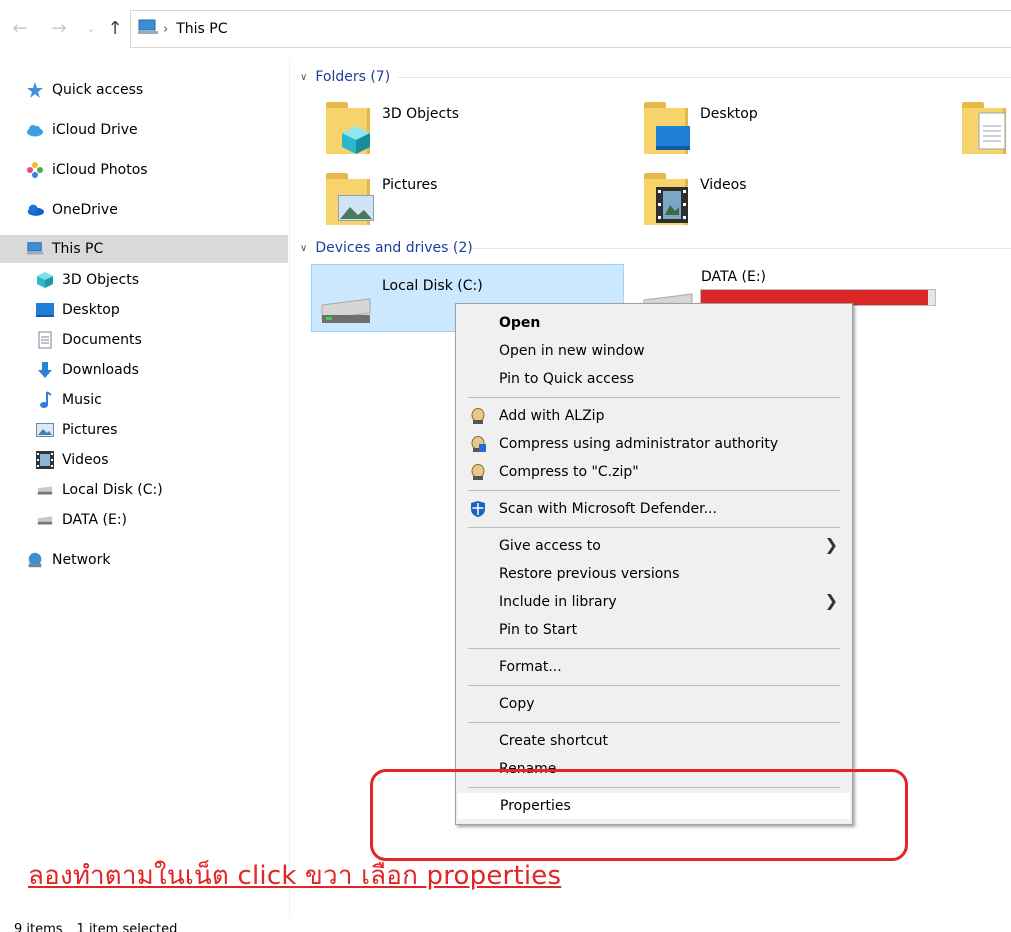 The width and height of the screenshot is (1011, 932). I want to click on breadcrumb-this-pc: This PC, so click(201, 29).